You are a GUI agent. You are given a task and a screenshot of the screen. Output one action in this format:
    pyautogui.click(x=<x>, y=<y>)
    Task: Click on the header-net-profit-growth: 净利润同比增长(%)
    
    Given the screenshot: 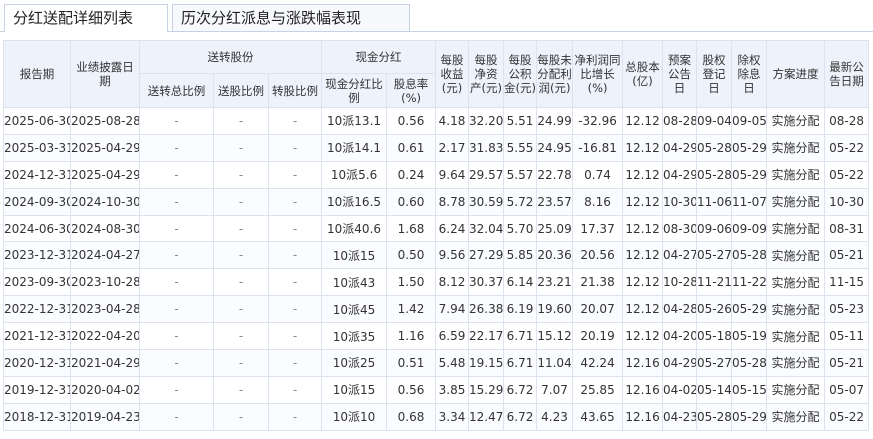 What is the action you would take?
    pyautogui.click(x=598, y=74)
    